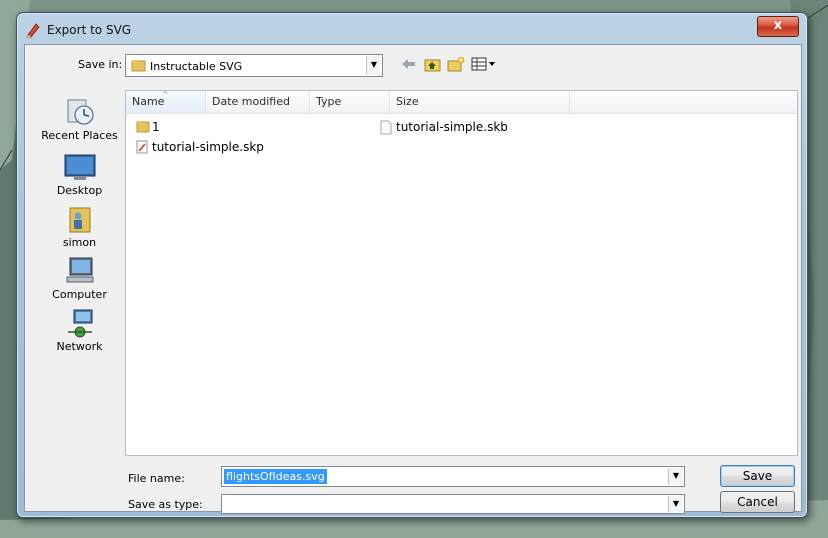 This screenshot has width=828, height=538. What do you see at coordinates (79, 135) in the screenshot?
I see `place-label: Recent Places` at bounding box center [79, 135].